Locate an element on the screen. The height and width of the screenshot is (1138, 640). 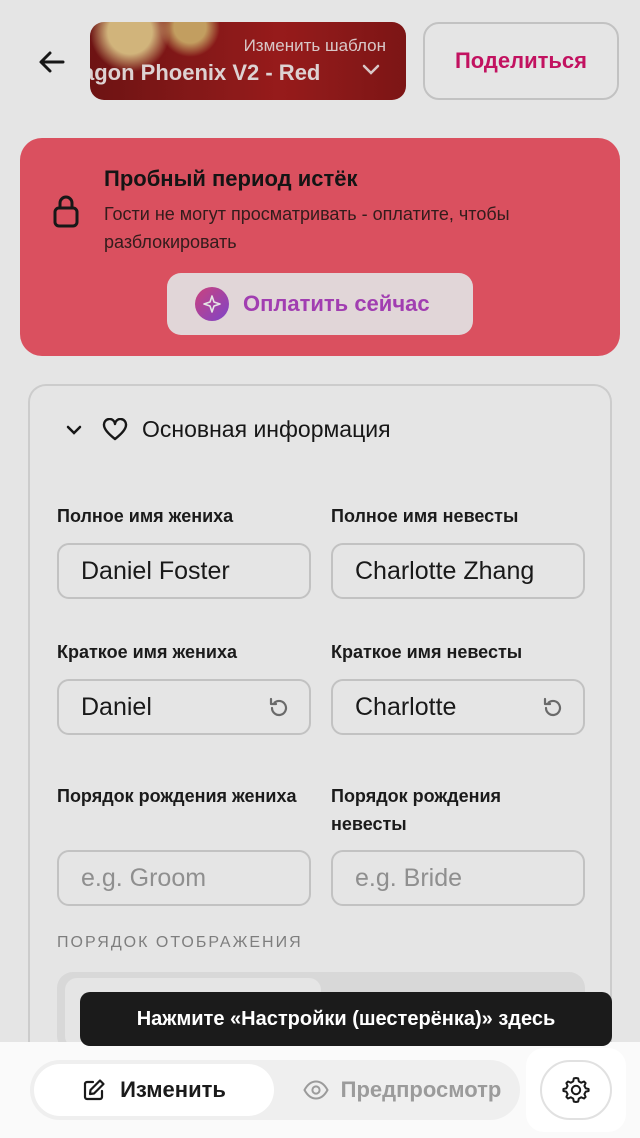
edit-tab: Изменить is located at coordinates (154, 1090).